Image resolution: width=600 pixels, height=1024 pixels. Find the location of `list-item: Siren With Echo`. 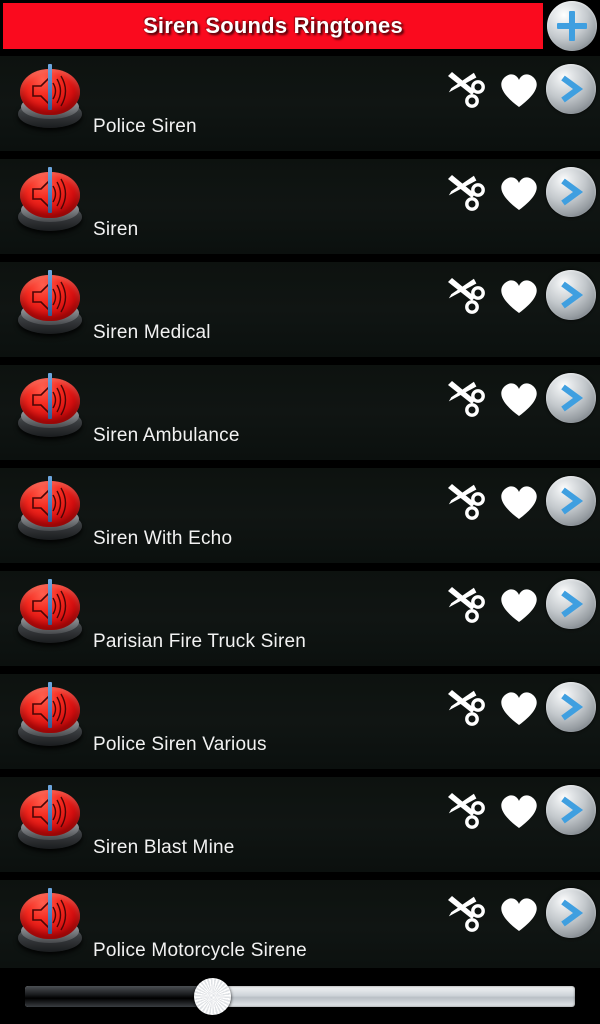

list-item: Siren With Echo is located at coordinates (300, 515).